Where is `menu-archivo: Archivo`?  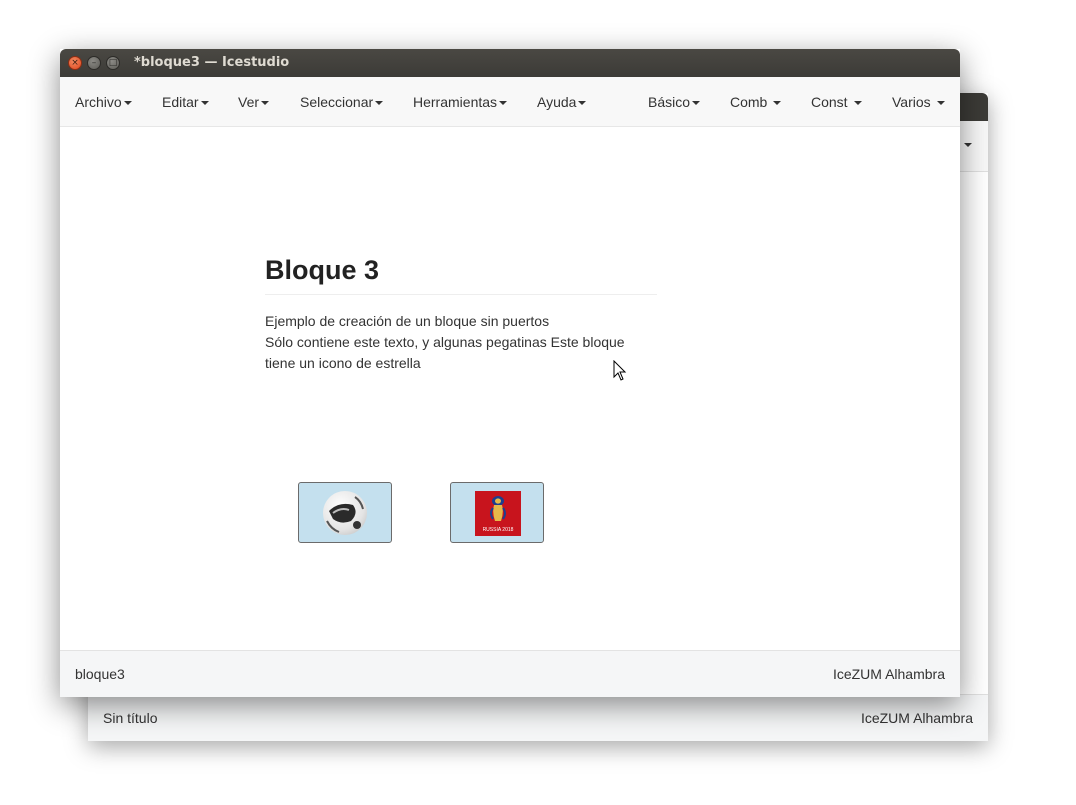
menu-archivo: Archivo is located at coordinates (103, 102).